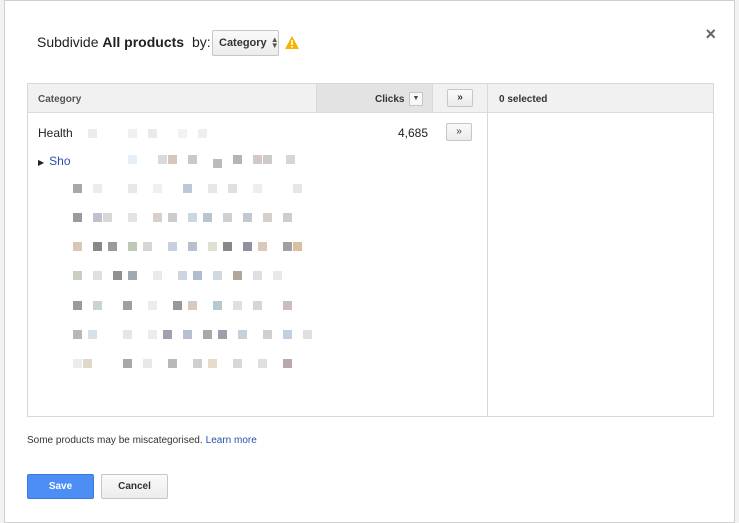  What do you see at coordinates (201, 42) in the screenshot?
I see `title-suffix: by:` at bounding box center [201, 42].